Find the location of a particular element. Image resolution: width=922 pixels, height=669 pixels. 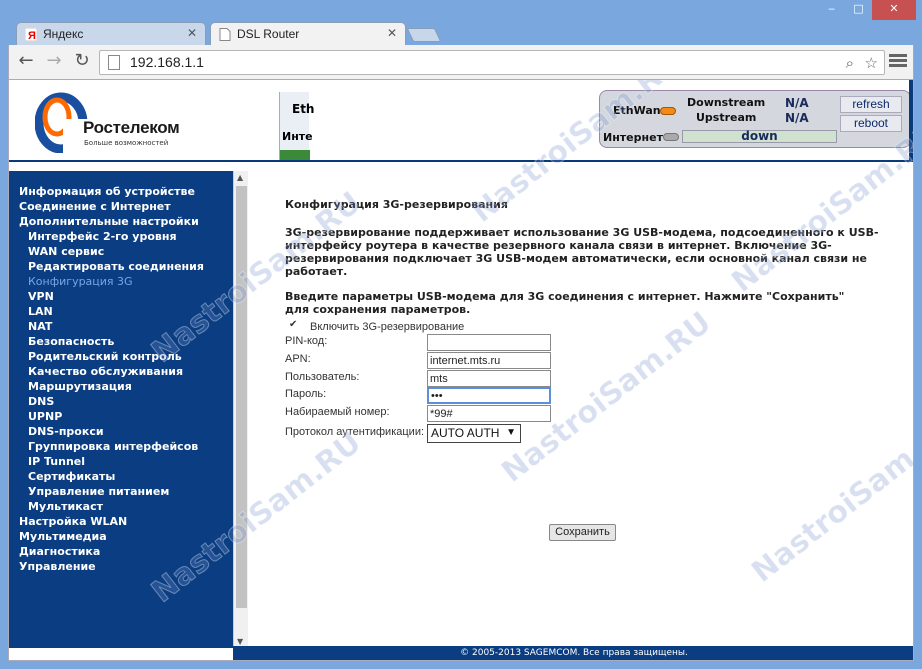

sidebar-item: Родительский контроль is located at coordinates (121, 356).